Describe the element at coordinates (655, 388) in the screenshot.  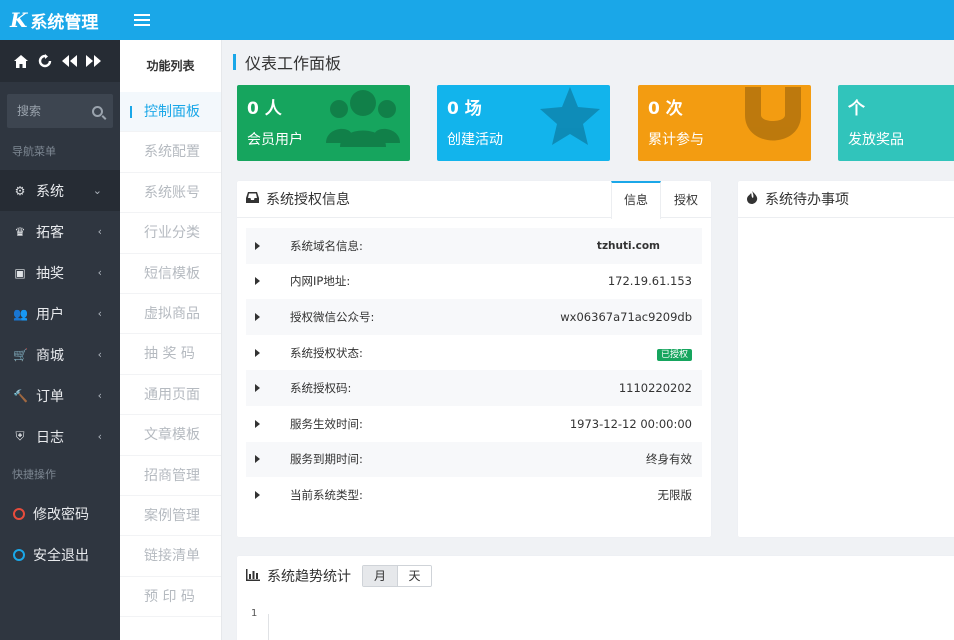
I see `info-value: 1110220202` at that location.